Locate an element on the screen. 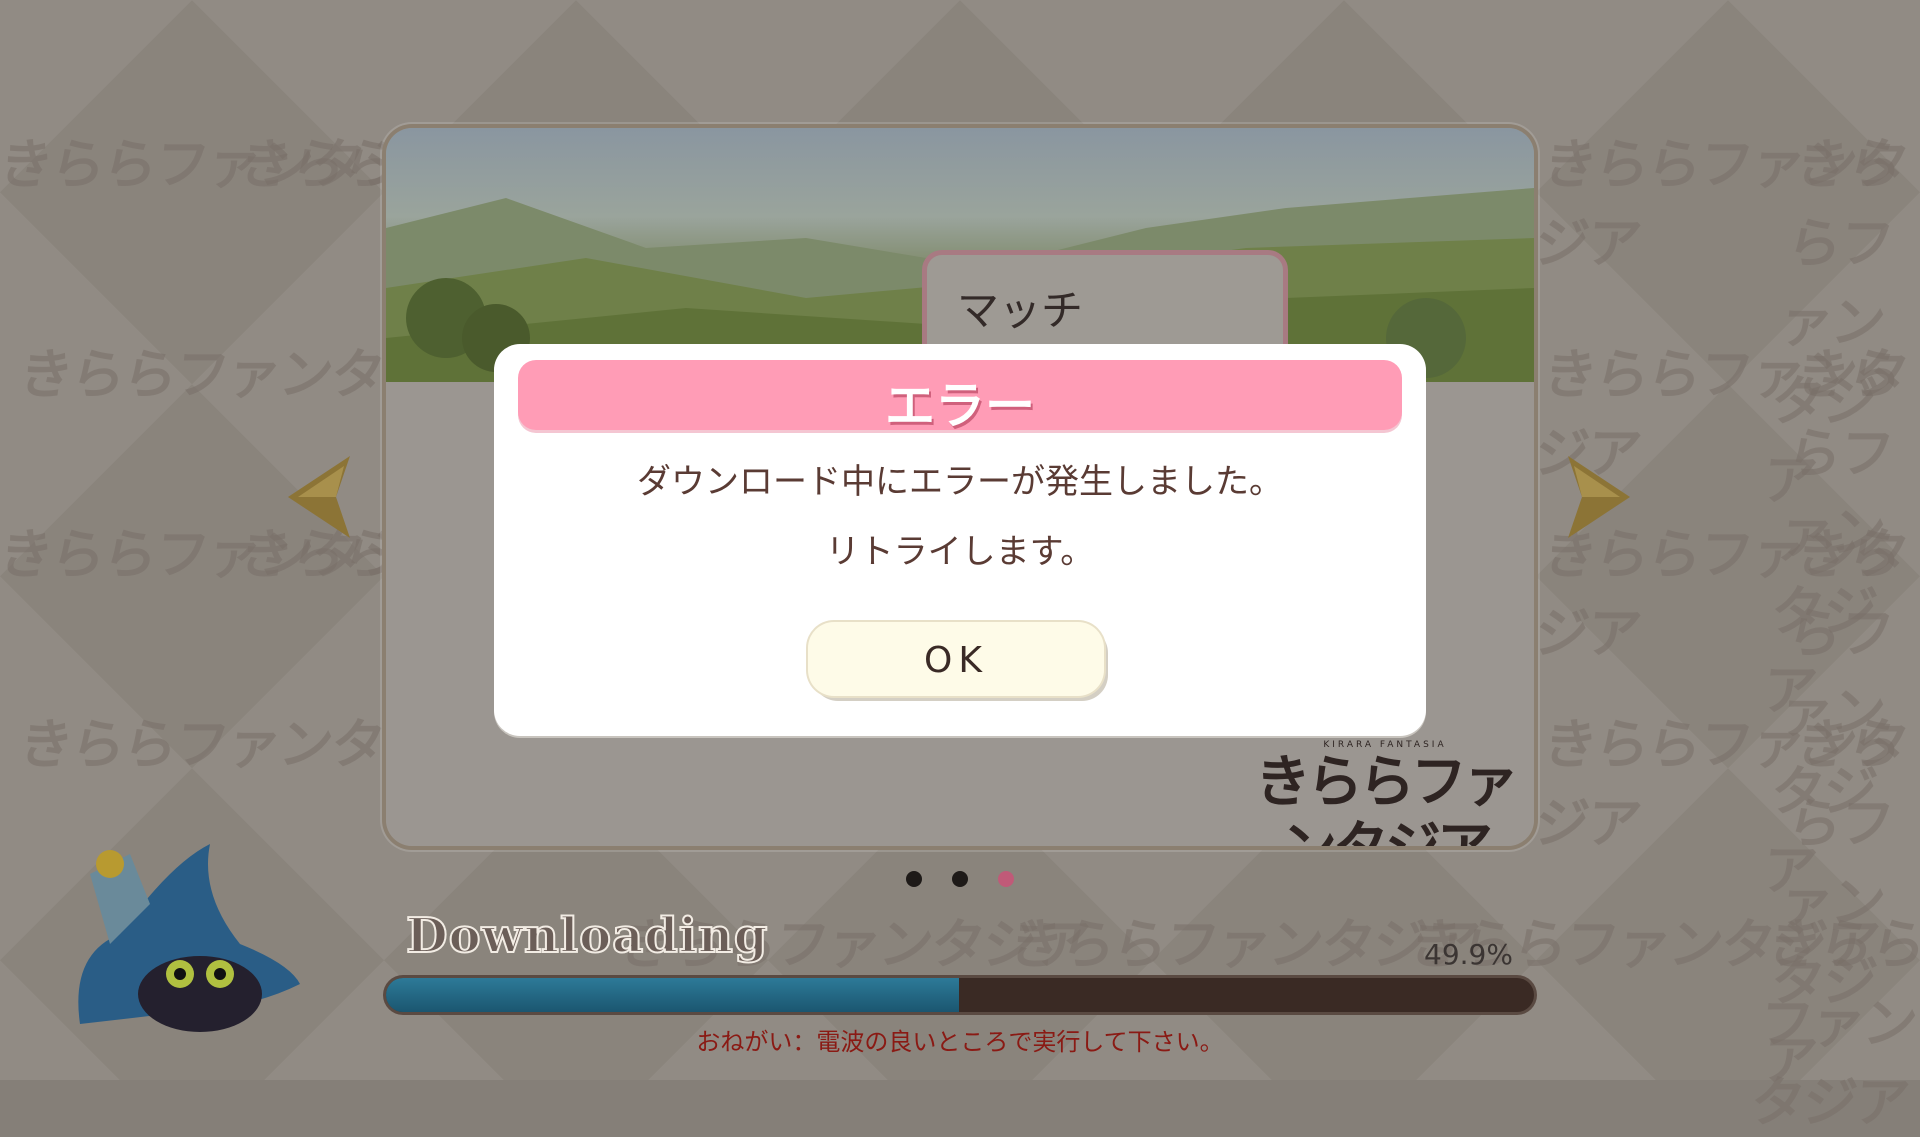  download-progress-fill is located at coordinates (672, 995).